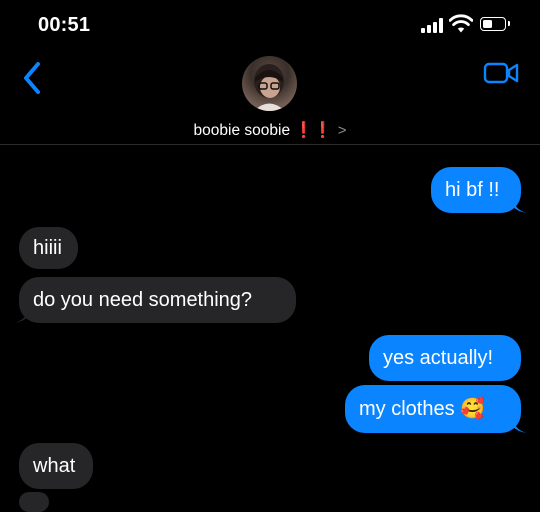 Image resolution: width=540 pixels, height=512 pixels. Describe the element at coordinates (432, 25) in the screenshot. I see `cellular-signal-icon` at that location.